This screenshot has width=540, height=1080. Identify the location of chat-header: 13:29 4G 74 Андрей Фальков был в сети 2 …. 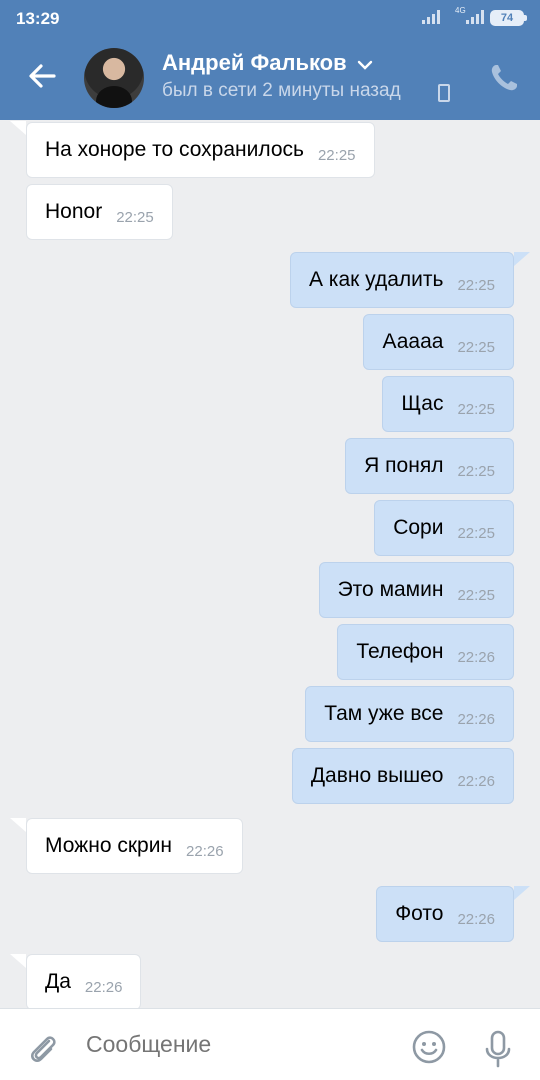
(270, 60).